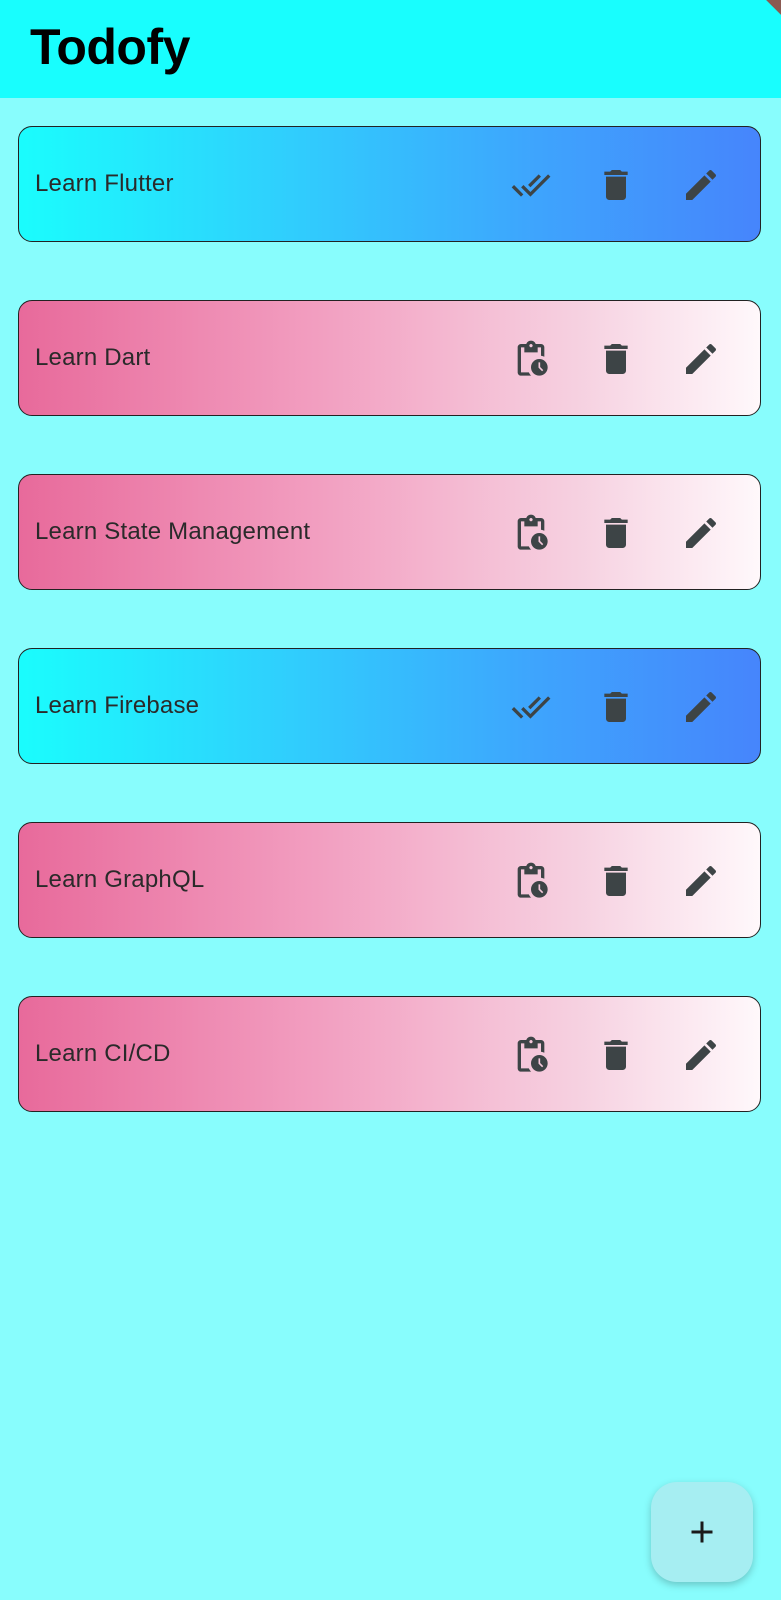 This screenshot has width=781, height=1600. I want to click on todo-card: Learn Flutter, so click(389, 184).